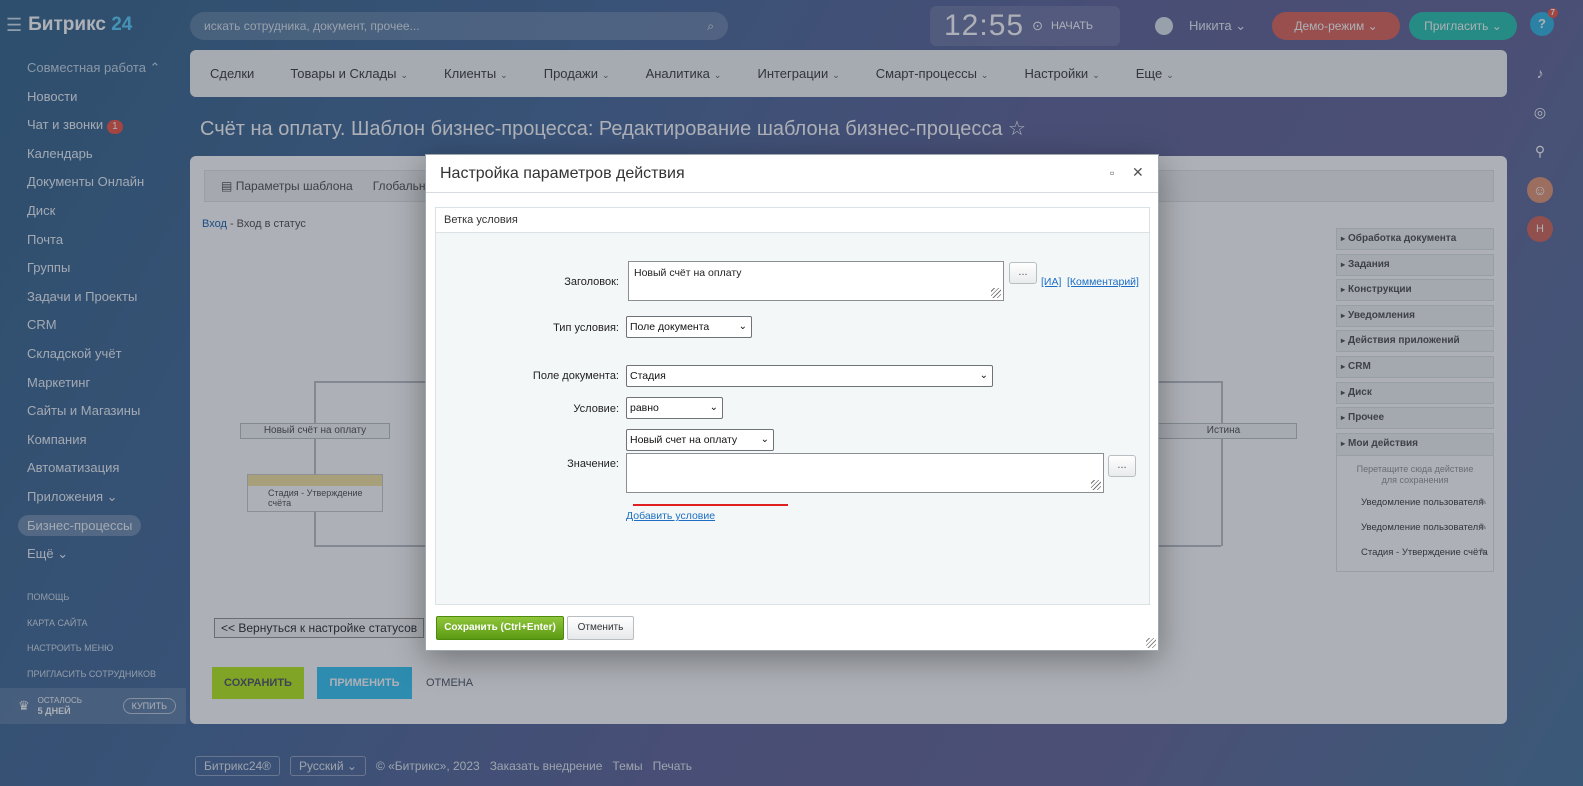 This screenshot has width=1583, height=786. What do you see at coordinates (1151, 643) in the screenshot?
I see `resize-handle` at bounding box center [1151, 643].